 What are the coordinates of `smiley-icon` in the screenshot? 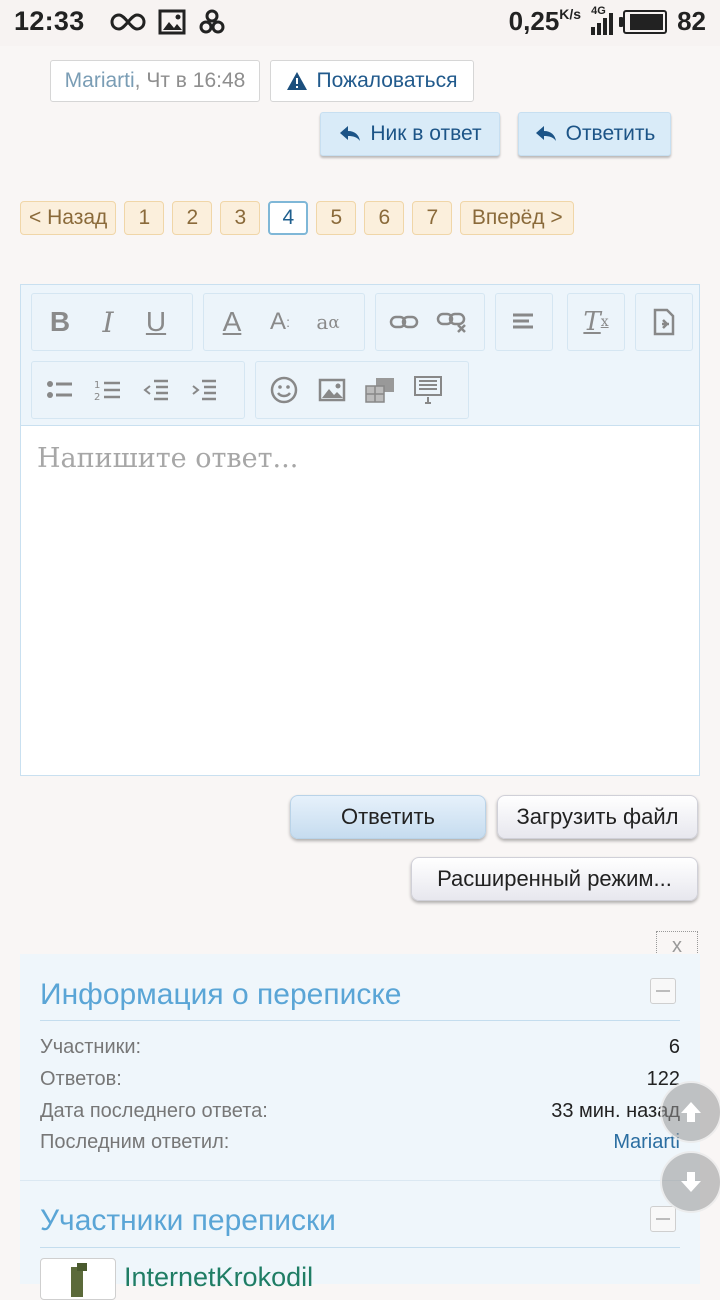 It's located at (284, 390).